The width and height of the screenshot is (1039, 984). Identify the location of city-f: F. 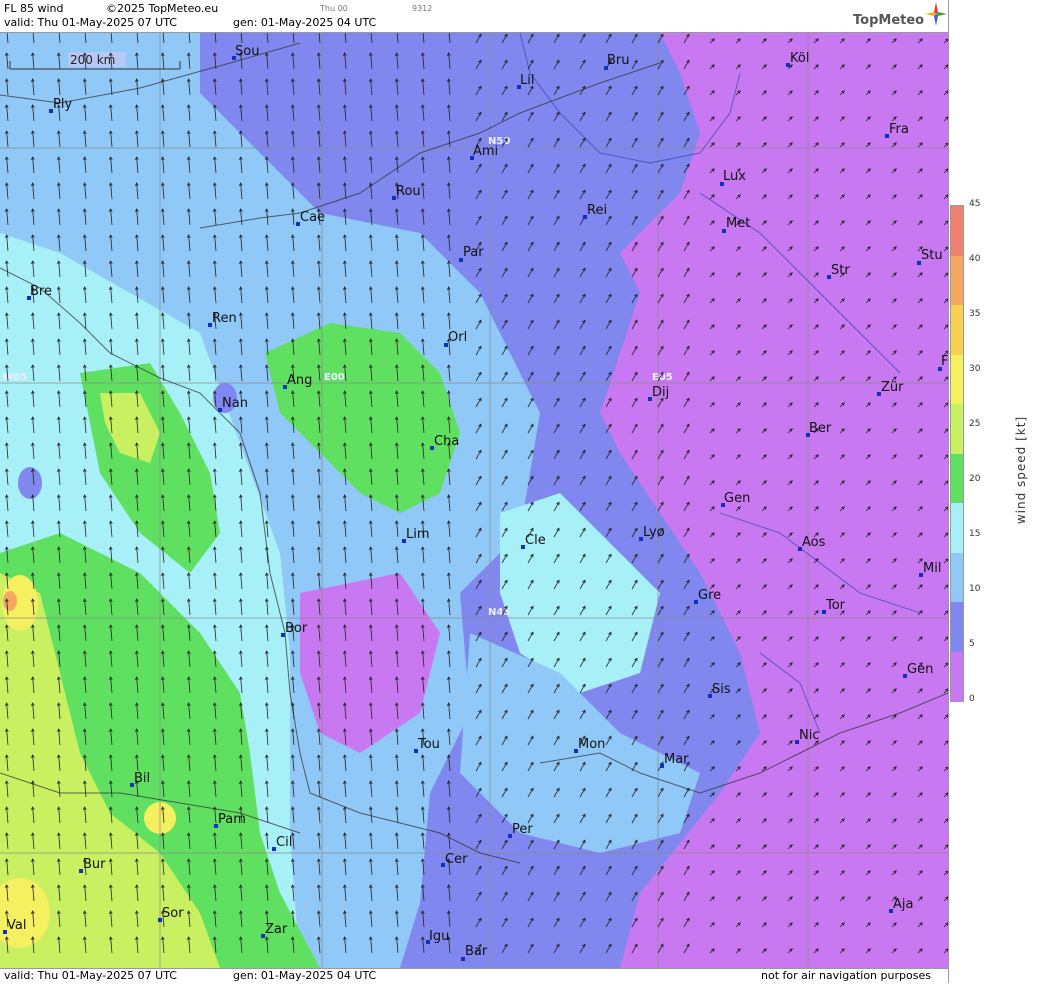
(944, 361).